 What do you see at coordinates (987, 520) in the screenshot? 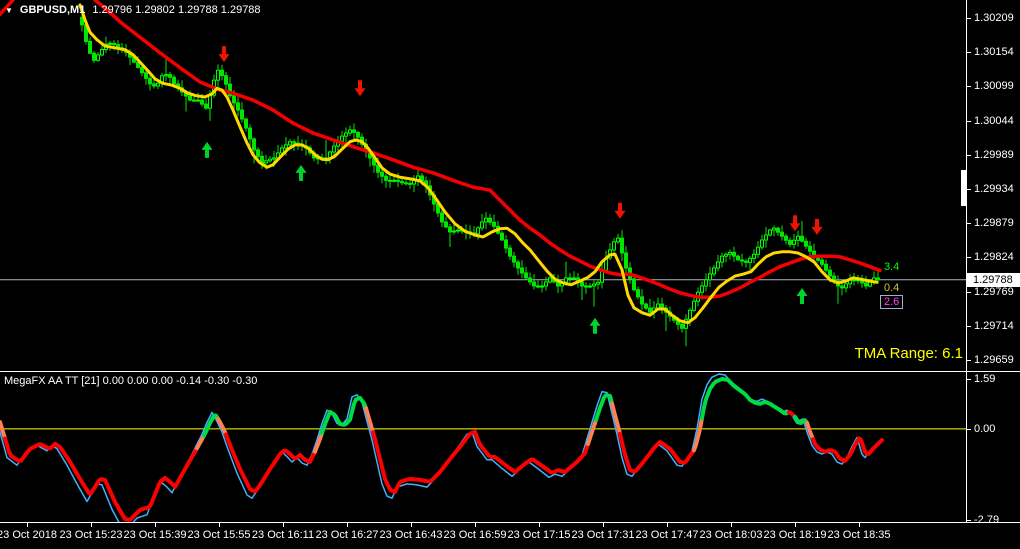
I see `oscillator-axis-label: -2.79` at bounding box center [987, 520].